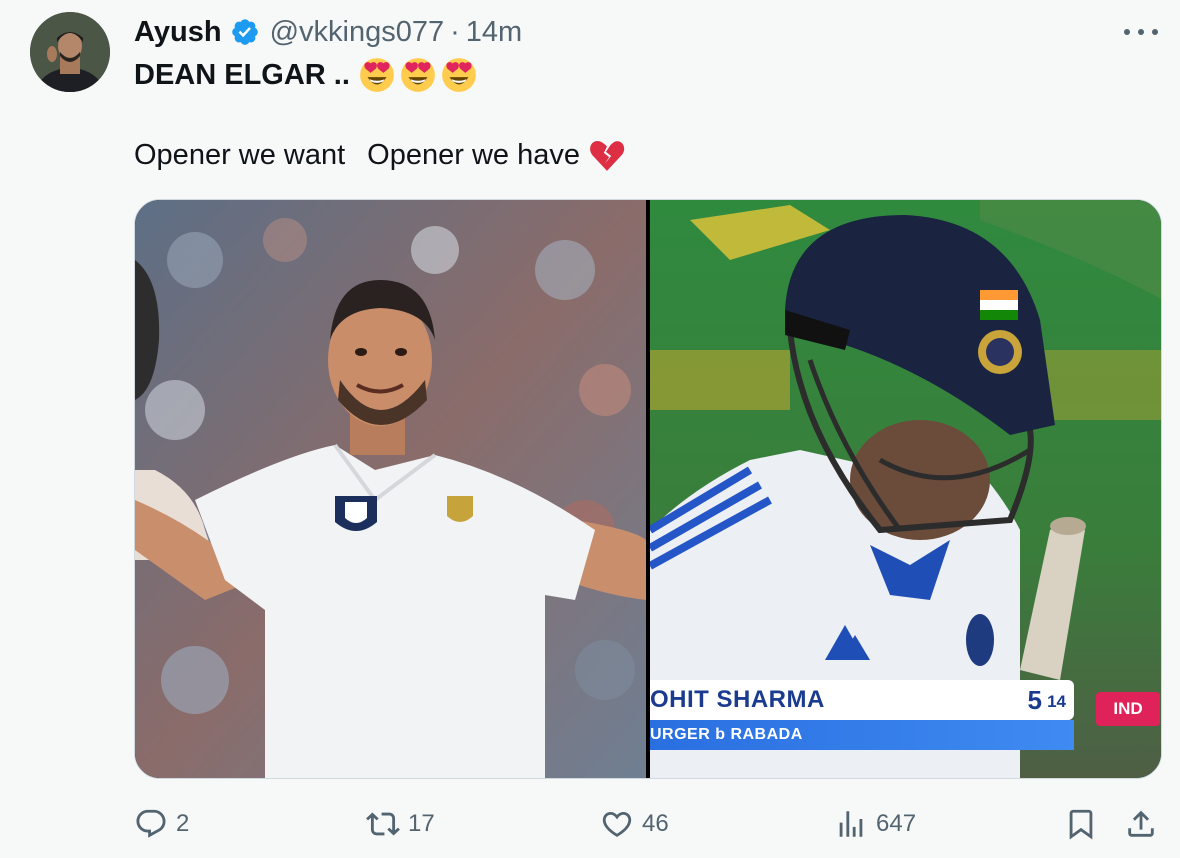 This screenshot has width=1180, height=858. Describe the element at coordinates (183, 823) in the screenshot. I see `reply-count: 2` at that location.